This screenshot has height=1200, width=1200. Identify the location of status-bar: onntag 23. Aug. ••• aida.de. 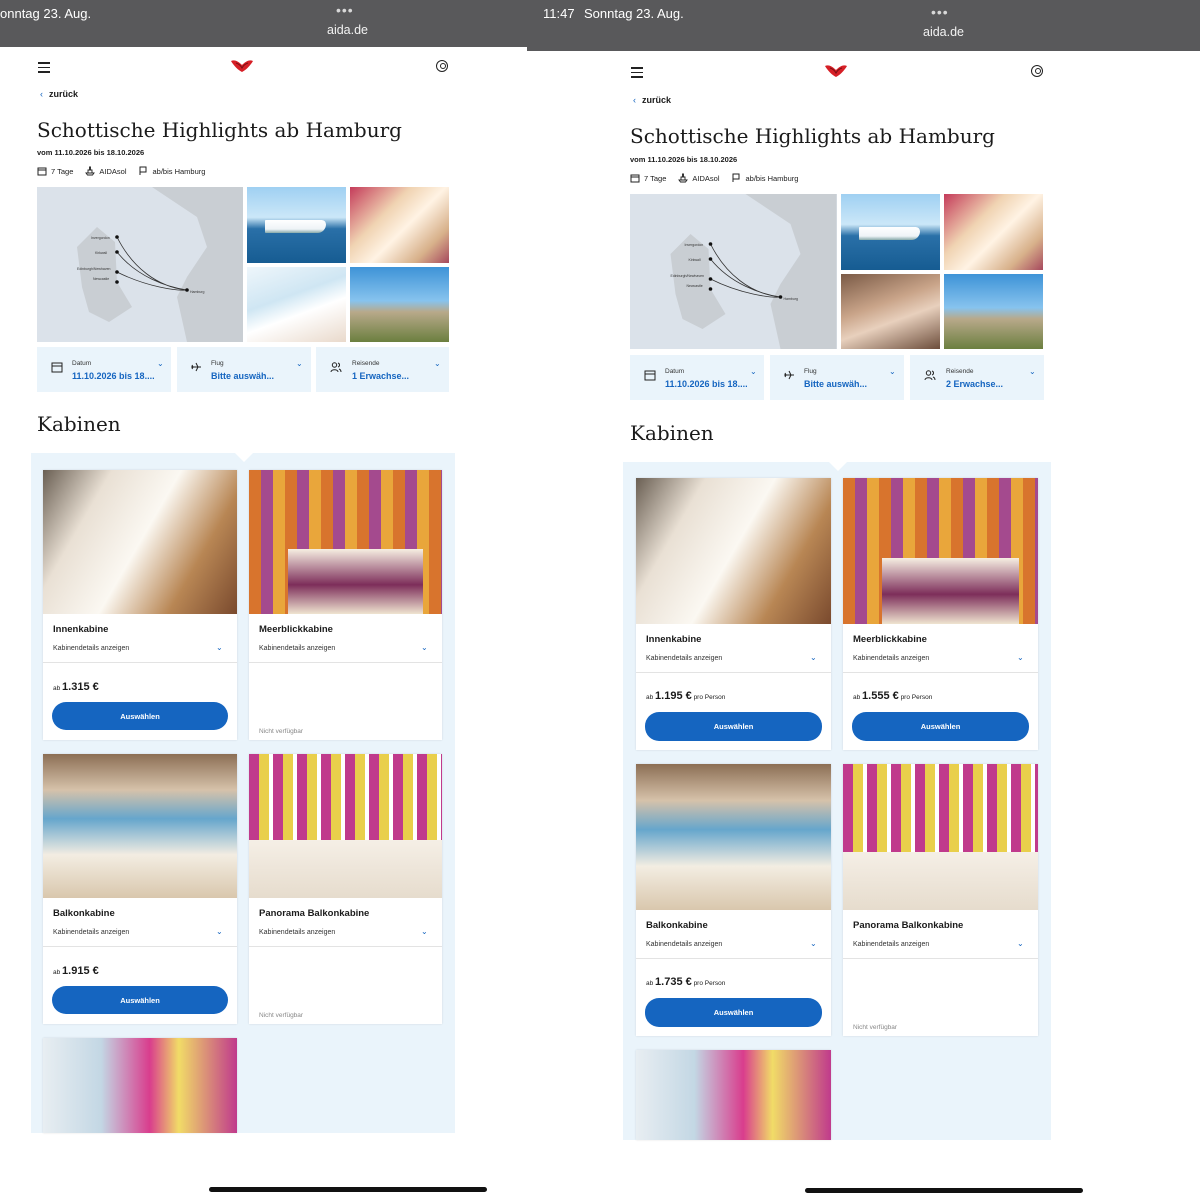
(263, 23).